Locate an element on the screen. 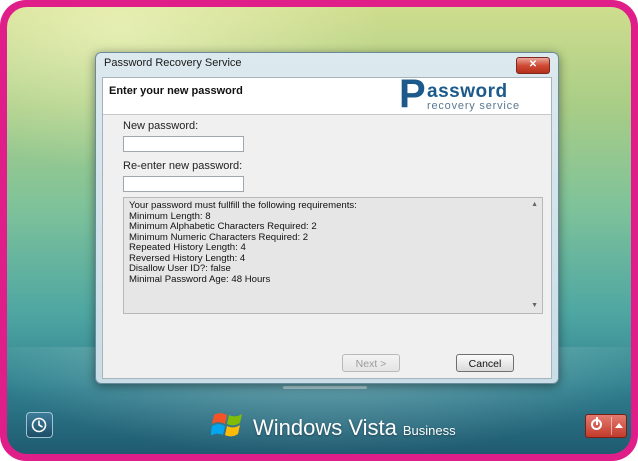 The height and width of the screenshot is (461, 638). new-password-label: New password: is located at coordinates (161, 126).